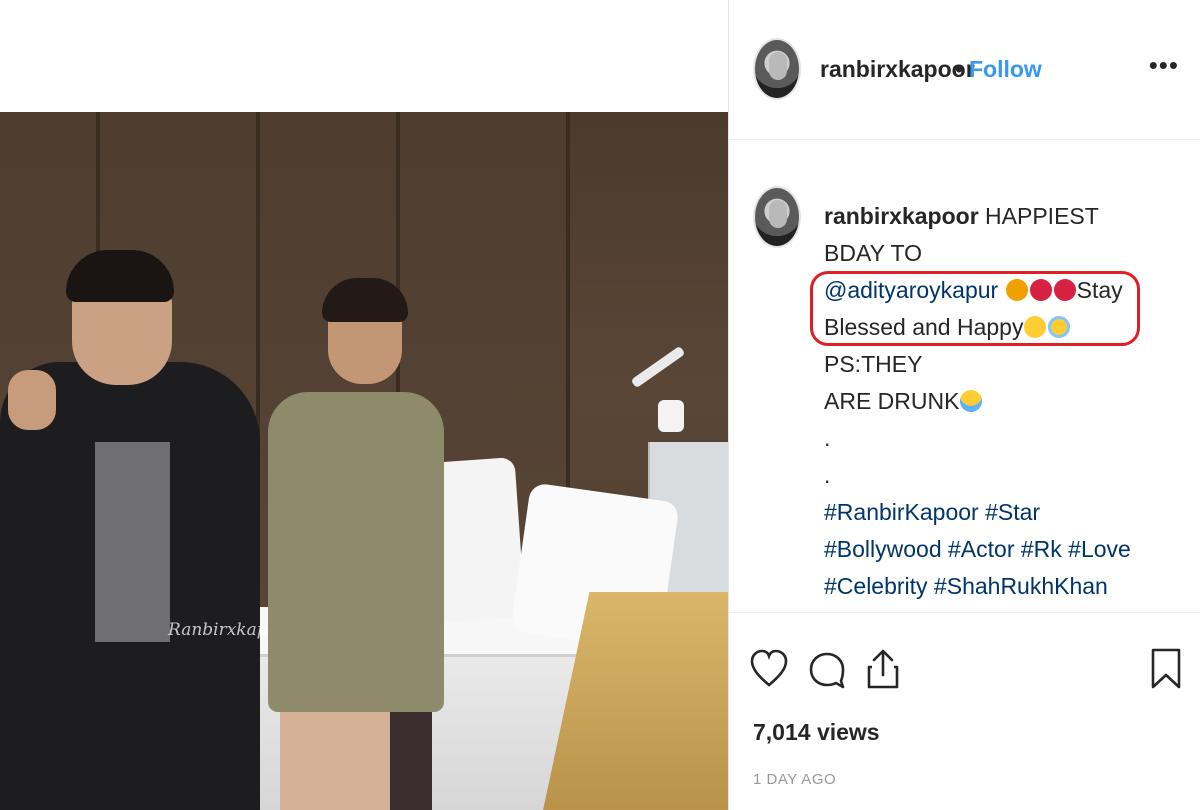  I want to click on person-left-shirt, so click(132, 542).